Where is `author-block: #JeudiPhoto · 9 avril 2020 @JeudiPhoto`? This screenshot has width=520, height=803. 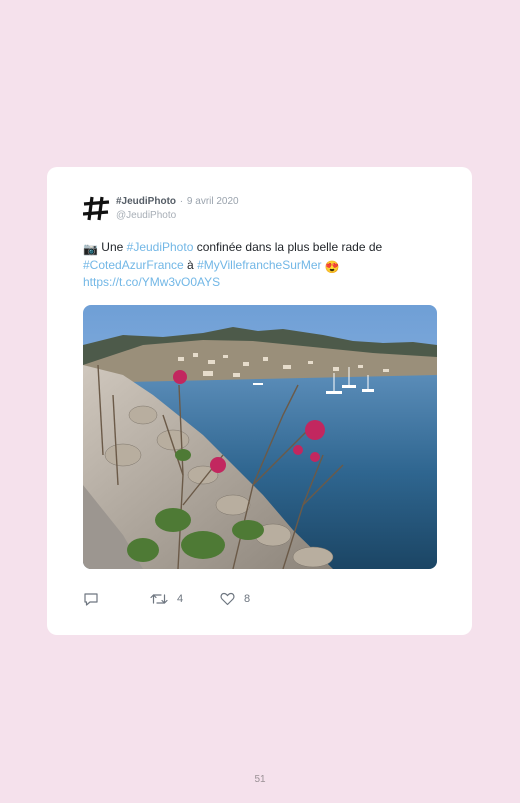 author-block: #JeudiPhoto · 9 avril 2020 @JeudiPhoto is located at coordinates (177, 209).